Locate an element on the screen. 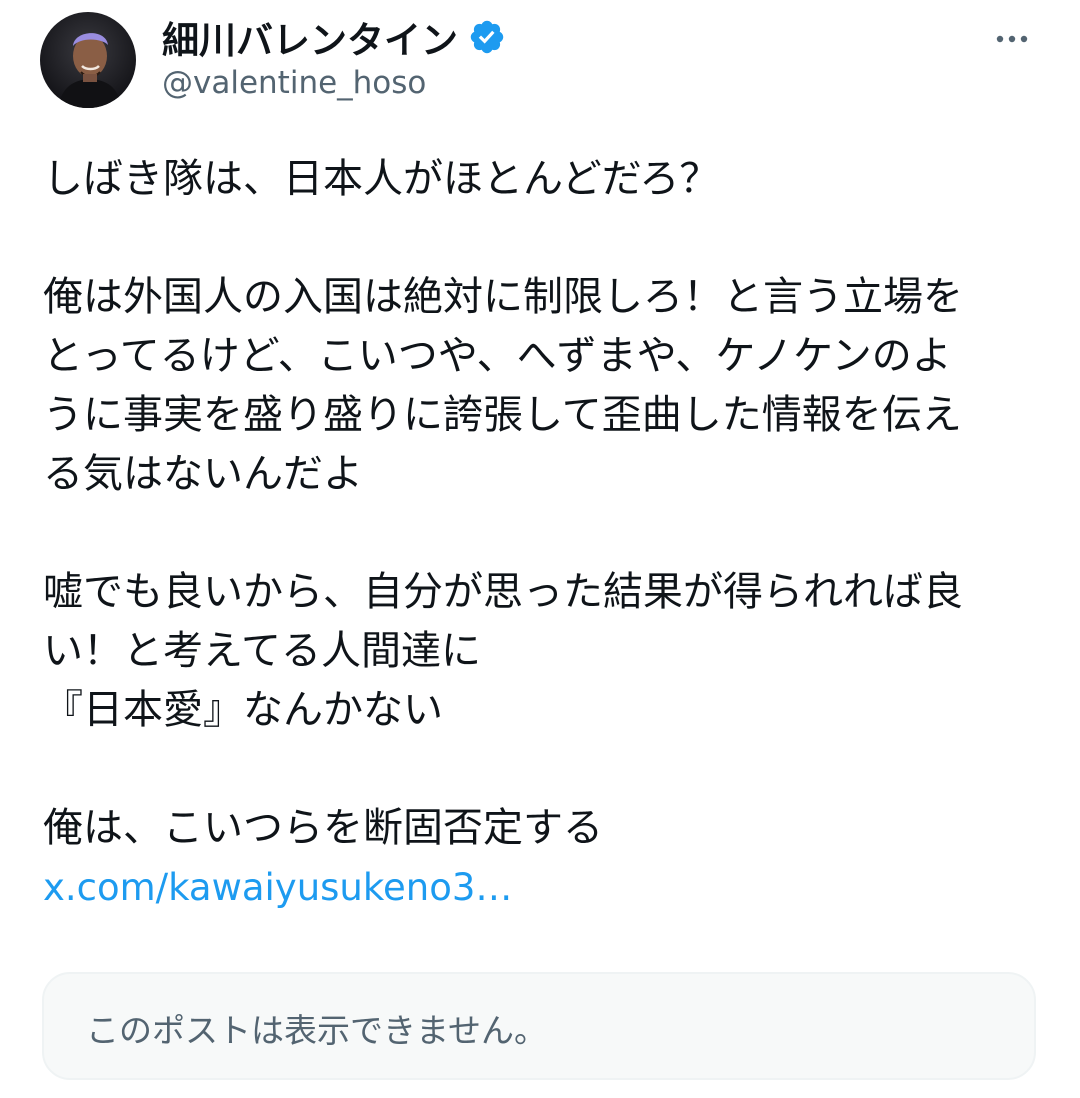 Image resolution: width=1080 pixels, height=1098 pixels. quoted-post-message: このポストは表示できません。 is located at coordinates (317, 1030).